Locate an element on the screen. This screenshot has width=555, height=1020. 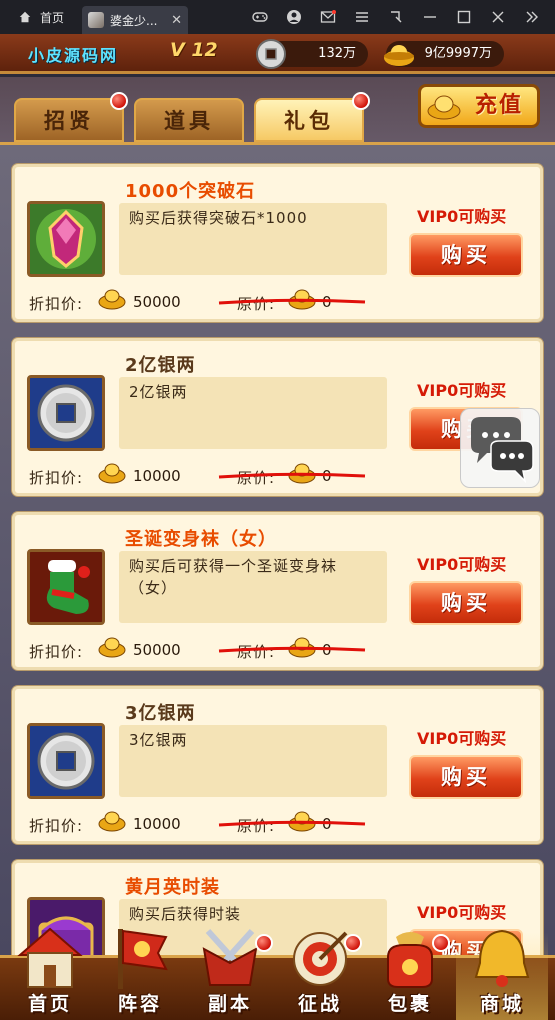
coin-counter: 132万 is located at coordinates (312, 54).